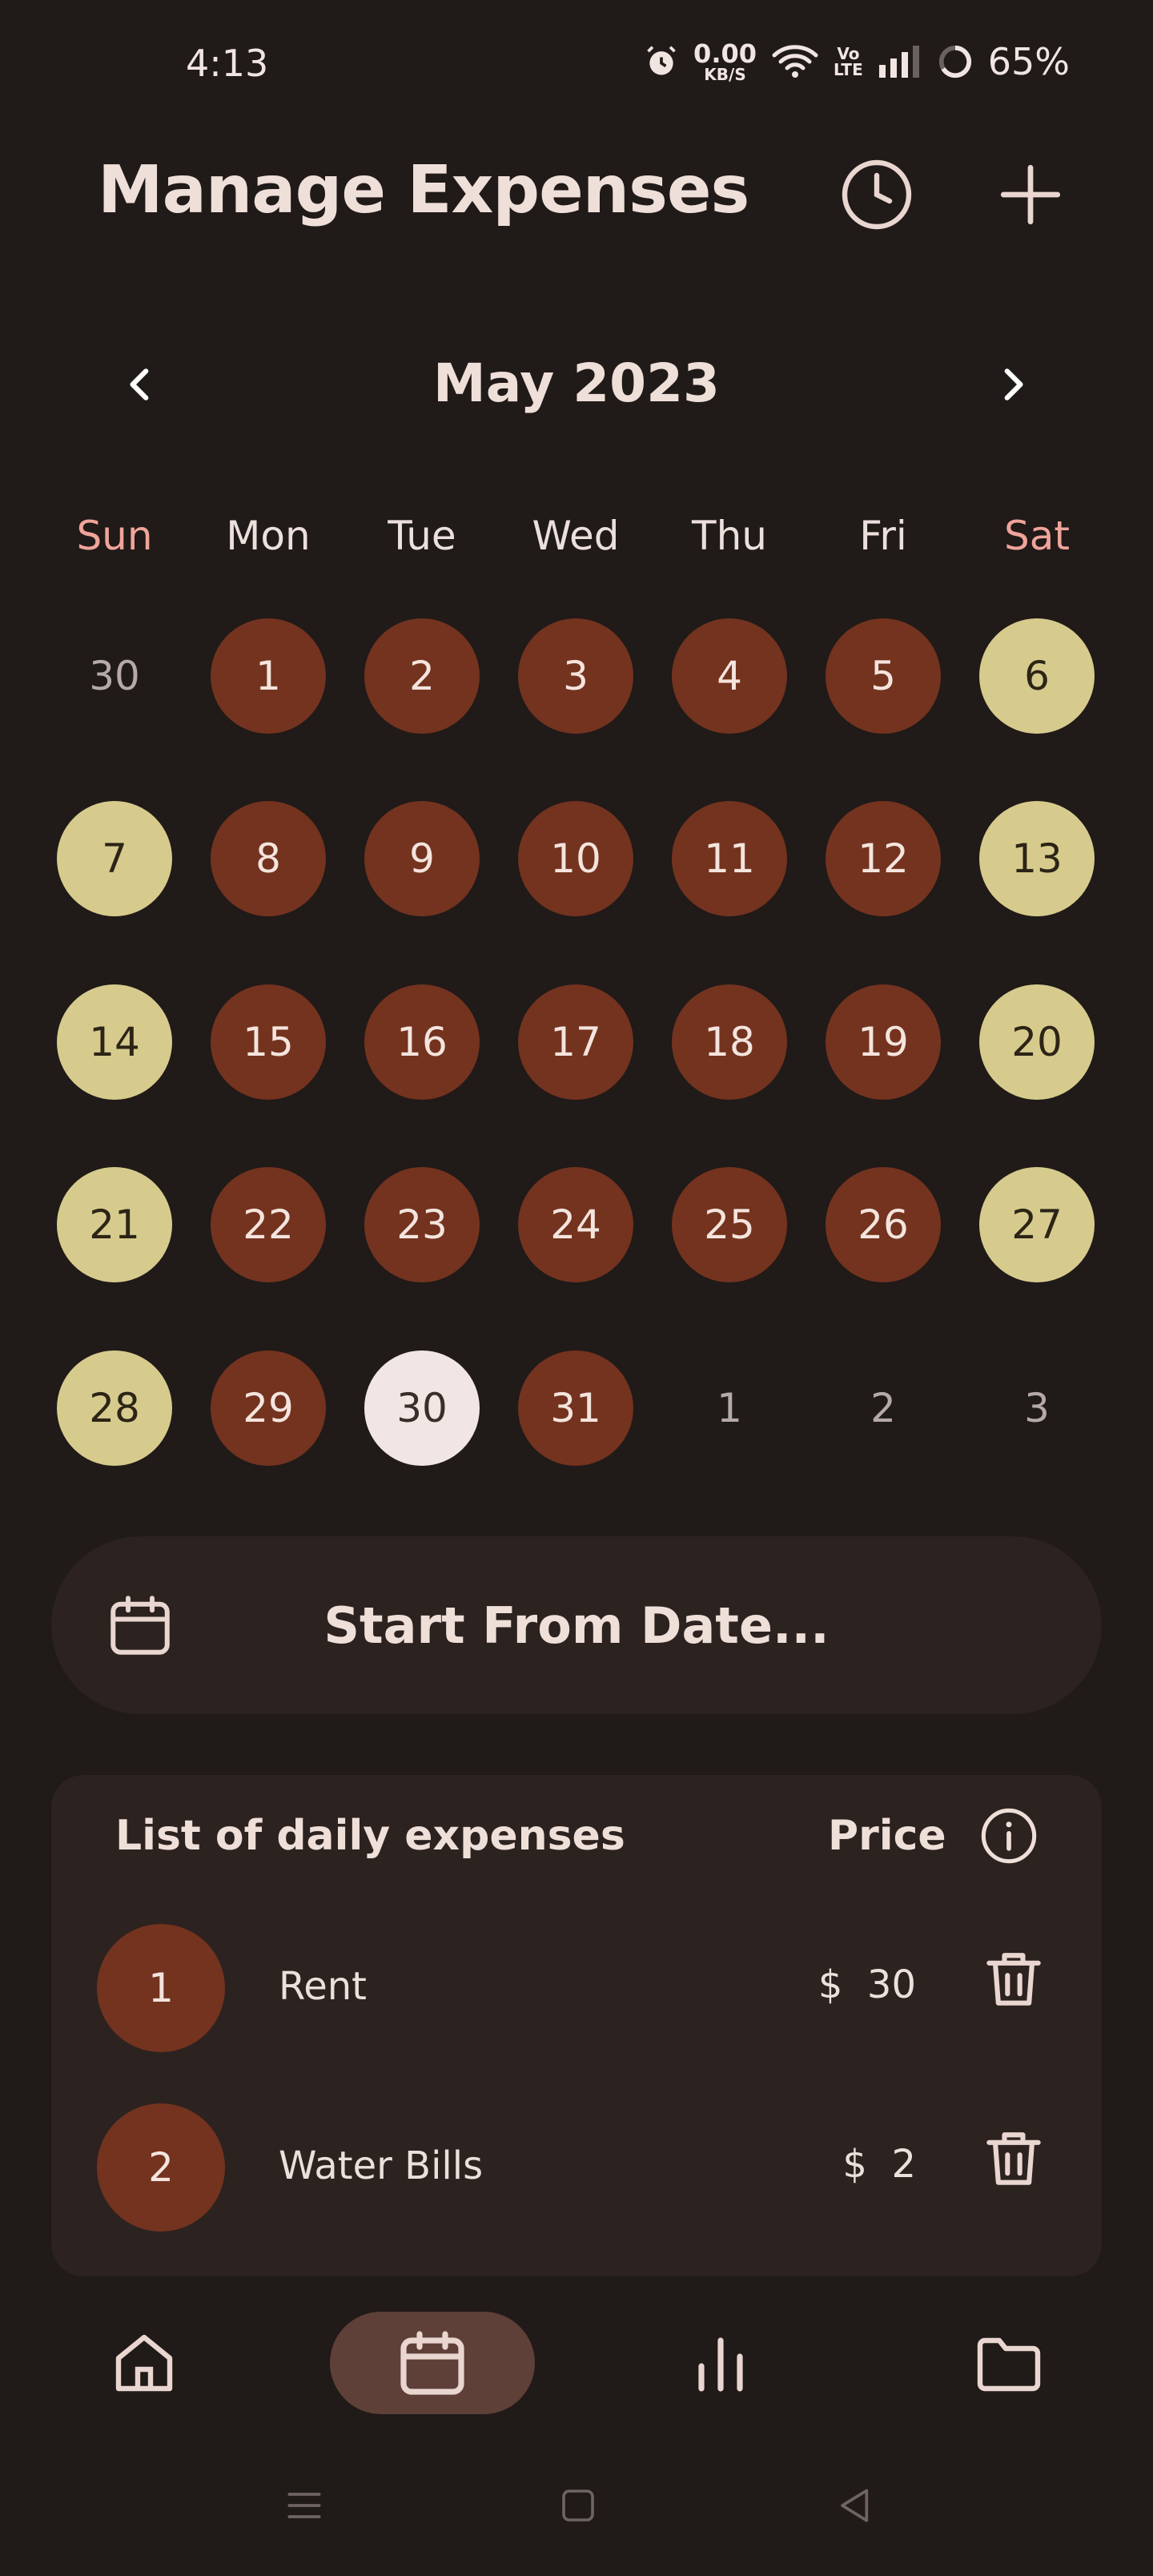  I want to click on plus-icon, so click(1031, 194).